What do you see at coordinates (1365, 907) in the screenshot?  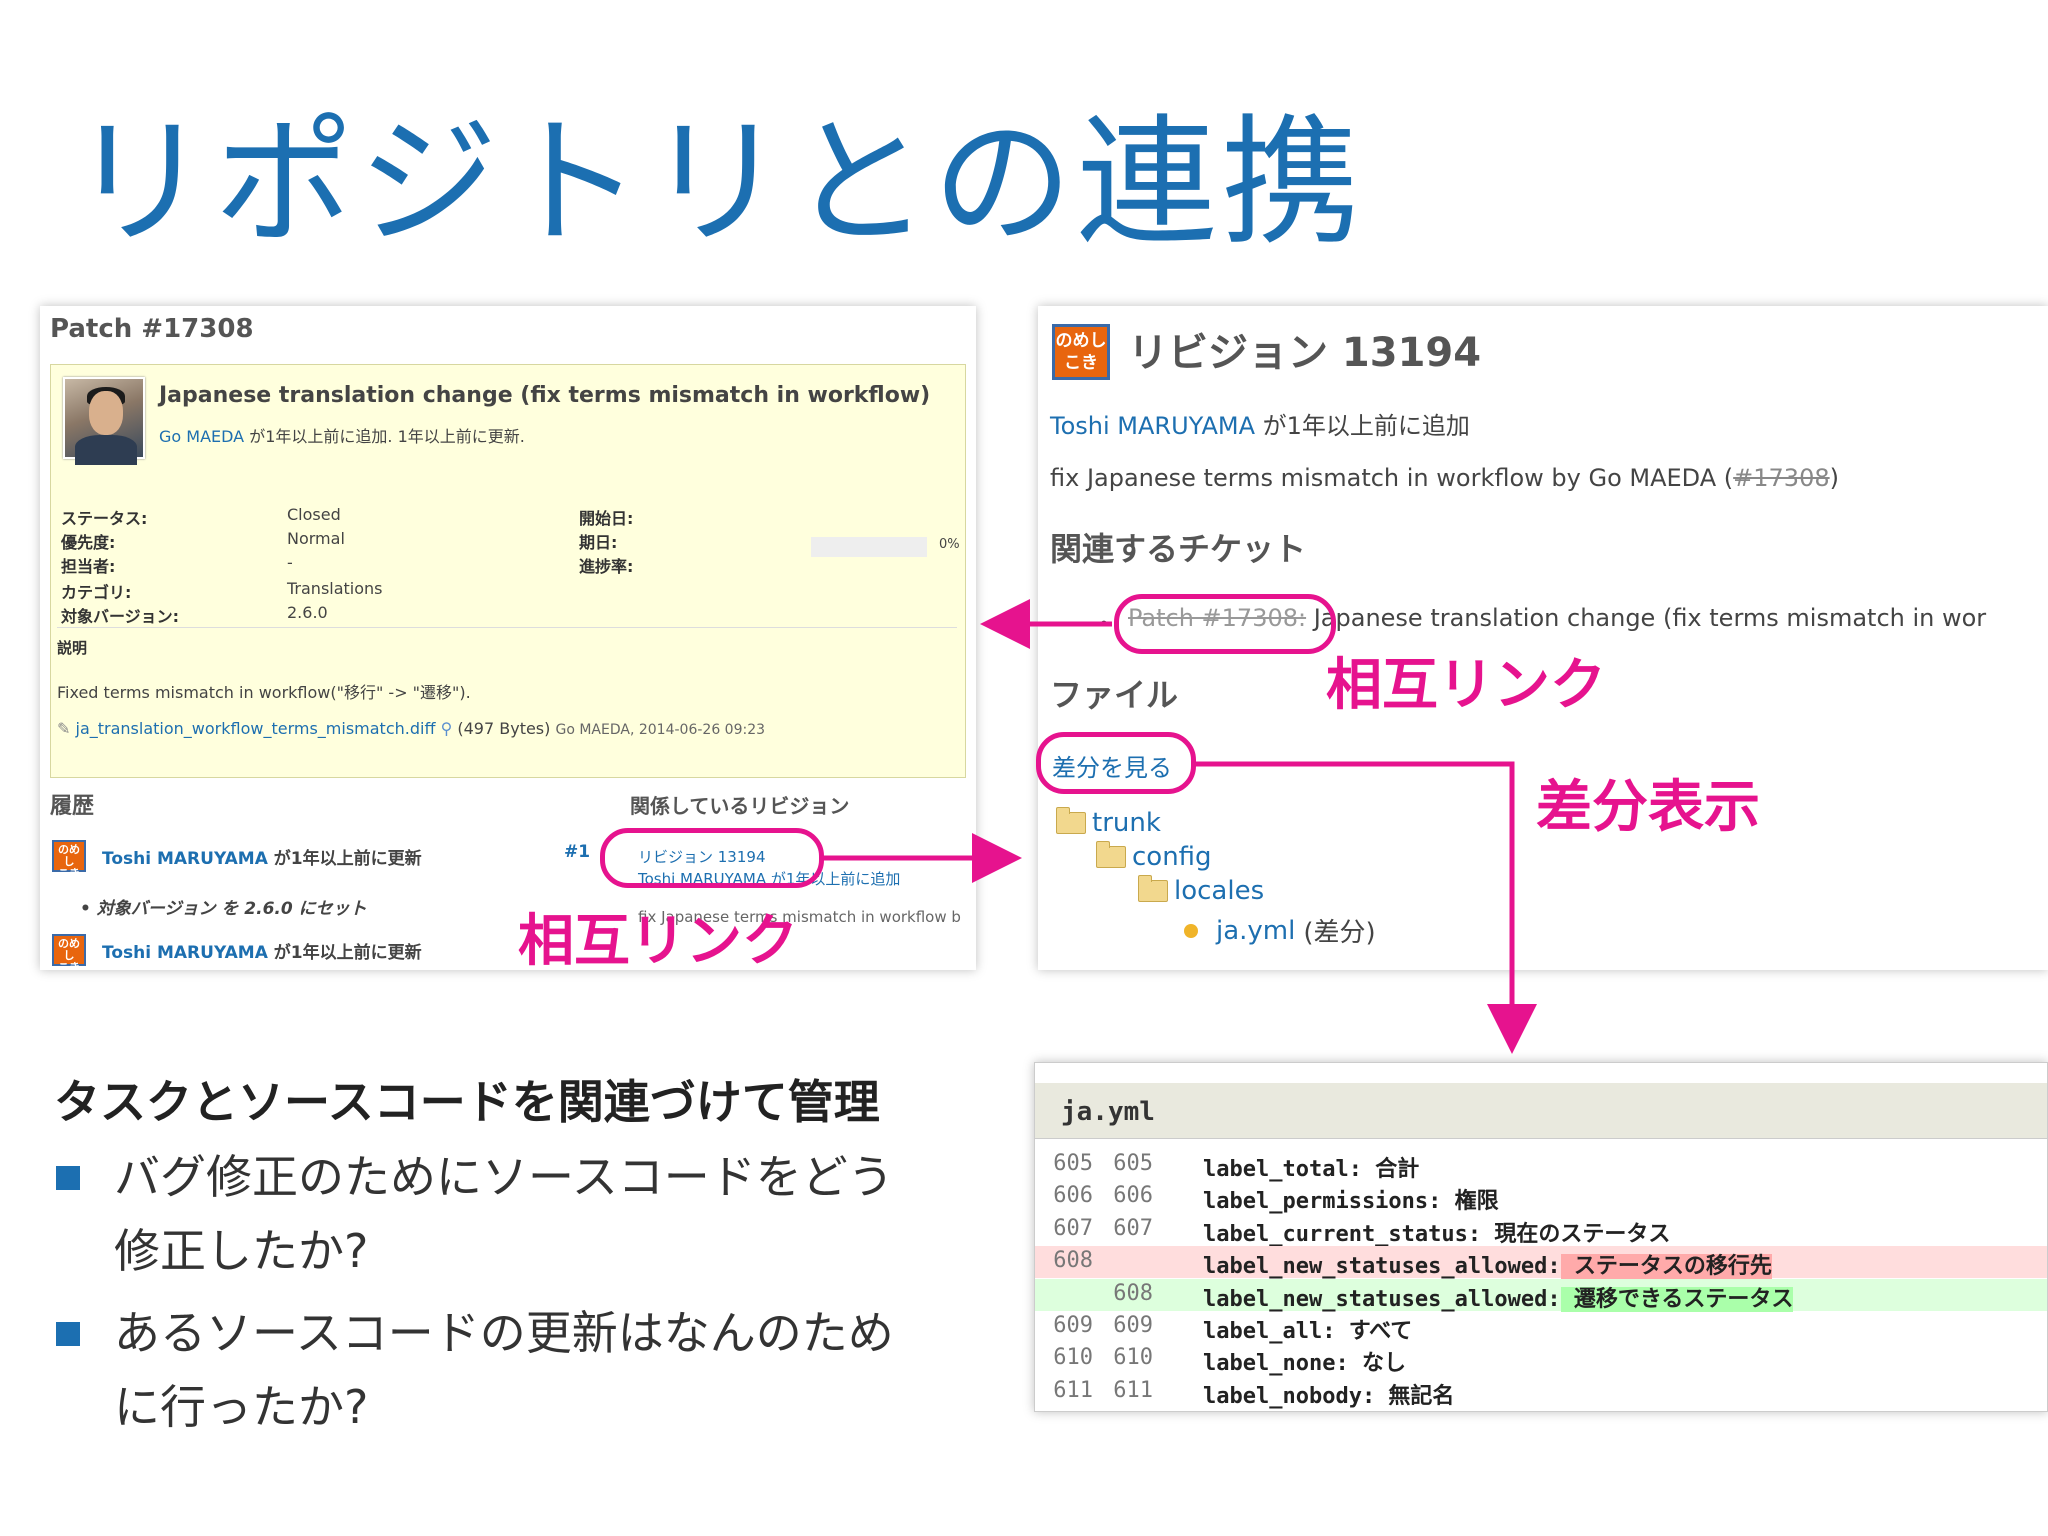 I see `arrow-to-diff` at bounding box center [1365, 907].